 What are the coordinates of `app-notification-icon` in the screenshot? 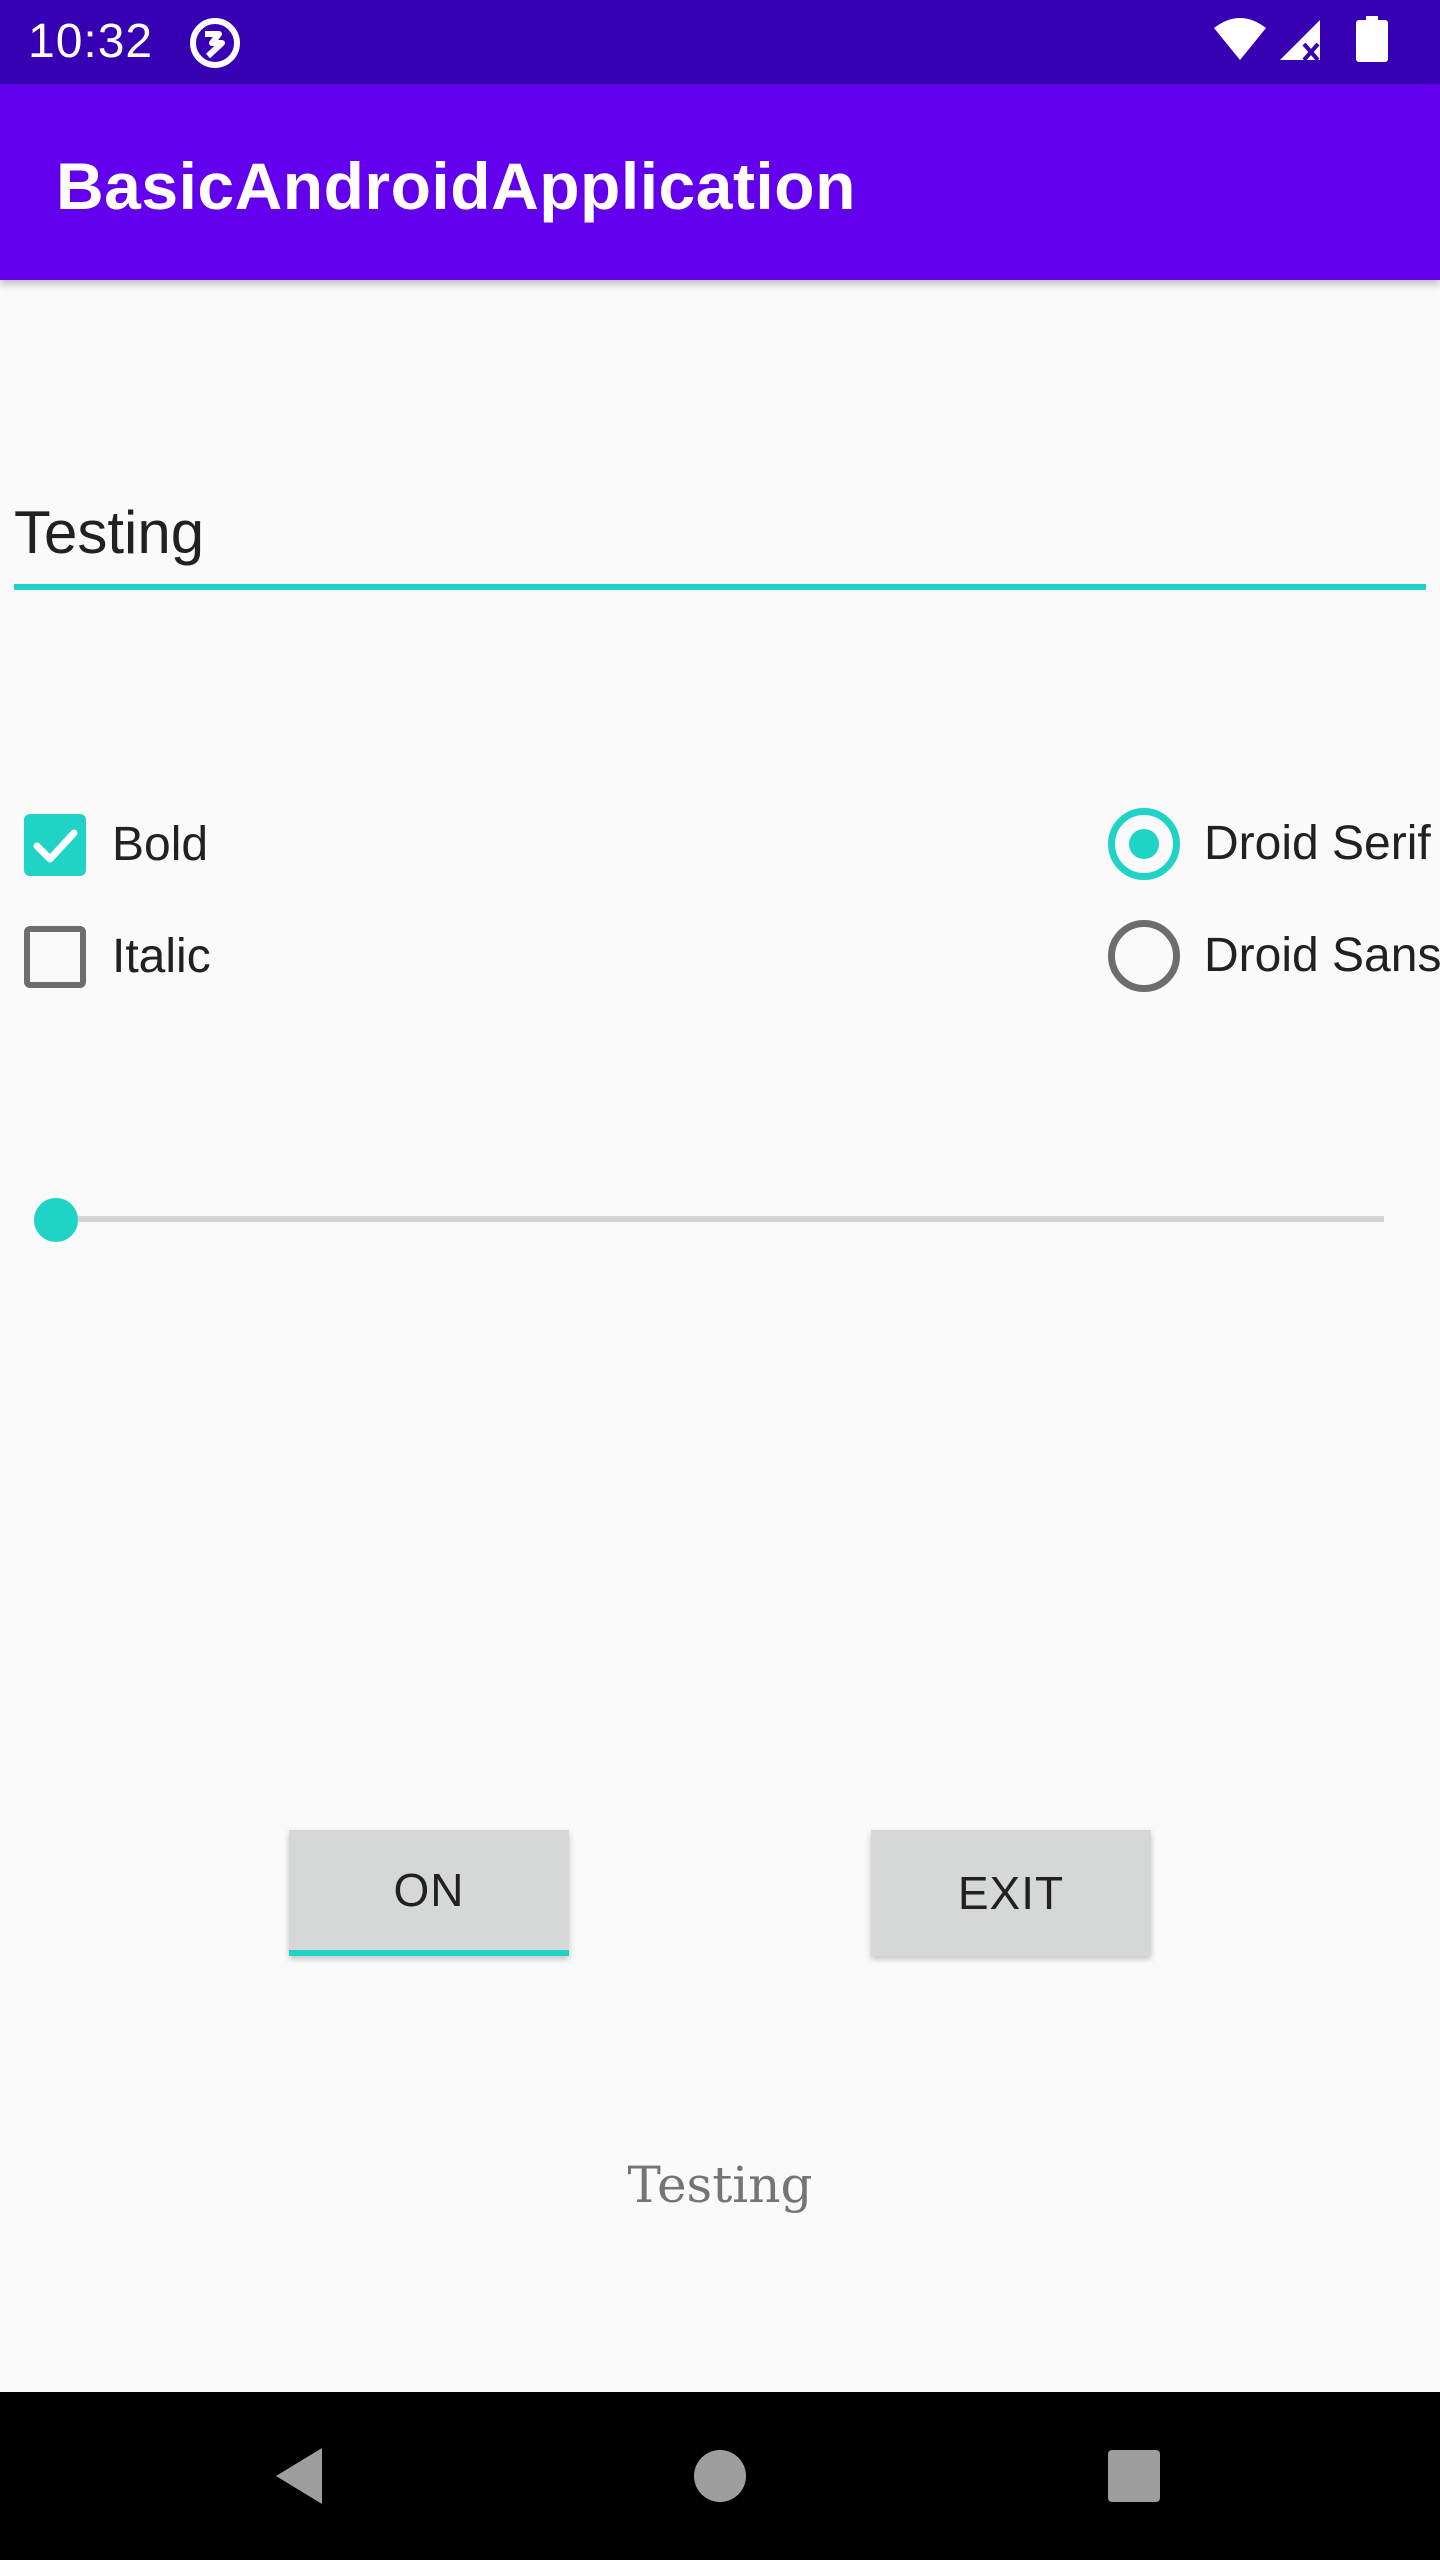 It's located at (215, 43).